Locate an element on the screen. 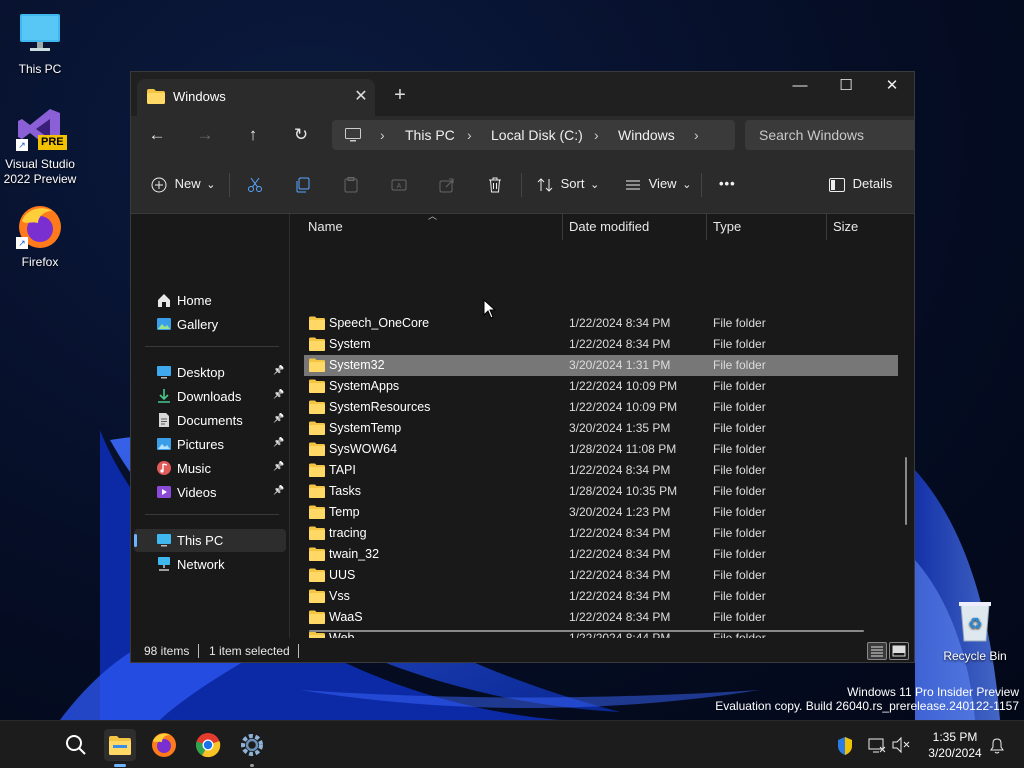 The height and width of the screenshot is (768, 1024). horizontal-scrollbar is located at coordinates (586, 631).